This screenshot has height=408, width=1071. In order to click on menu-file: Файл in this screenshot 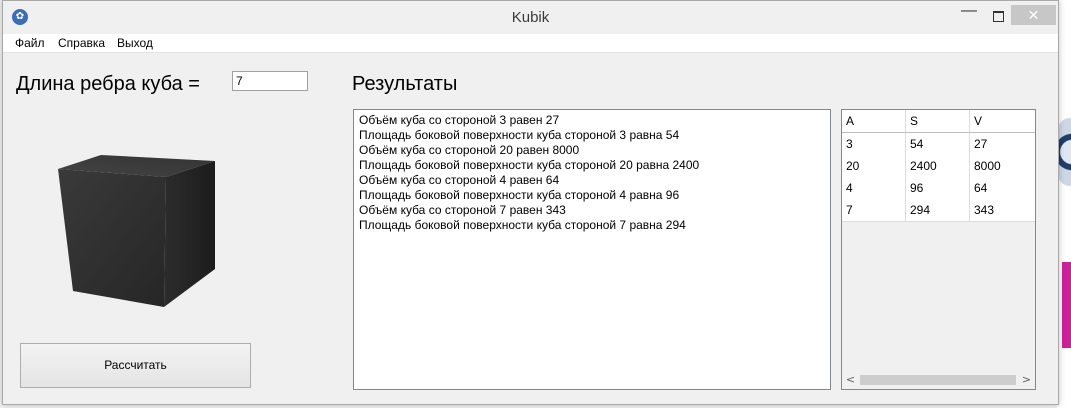, I will do `click(30, 43)`.